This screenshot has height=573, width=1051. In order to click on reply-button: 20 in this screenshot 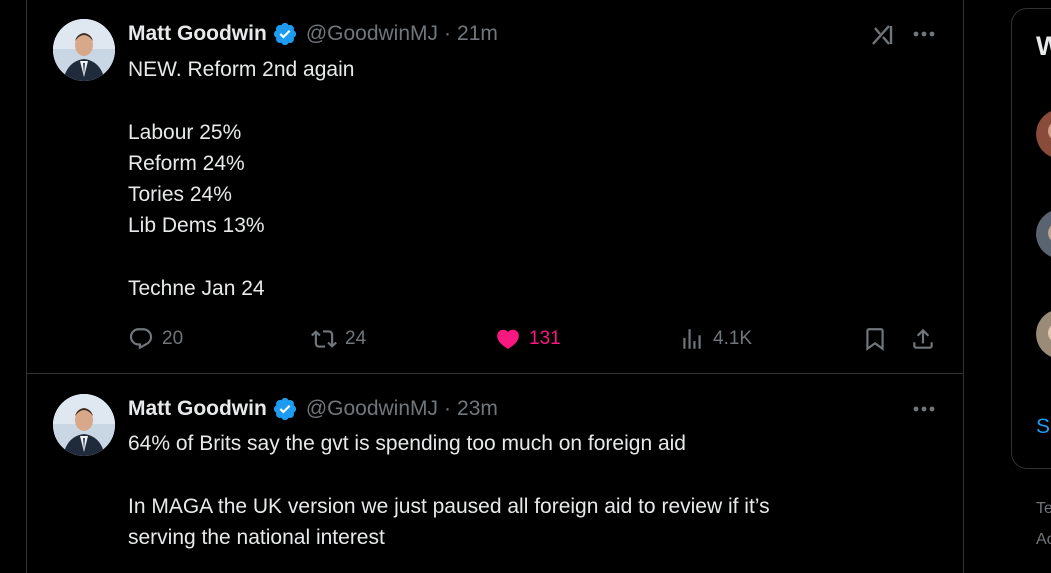, I will do `click(155, 339)`.